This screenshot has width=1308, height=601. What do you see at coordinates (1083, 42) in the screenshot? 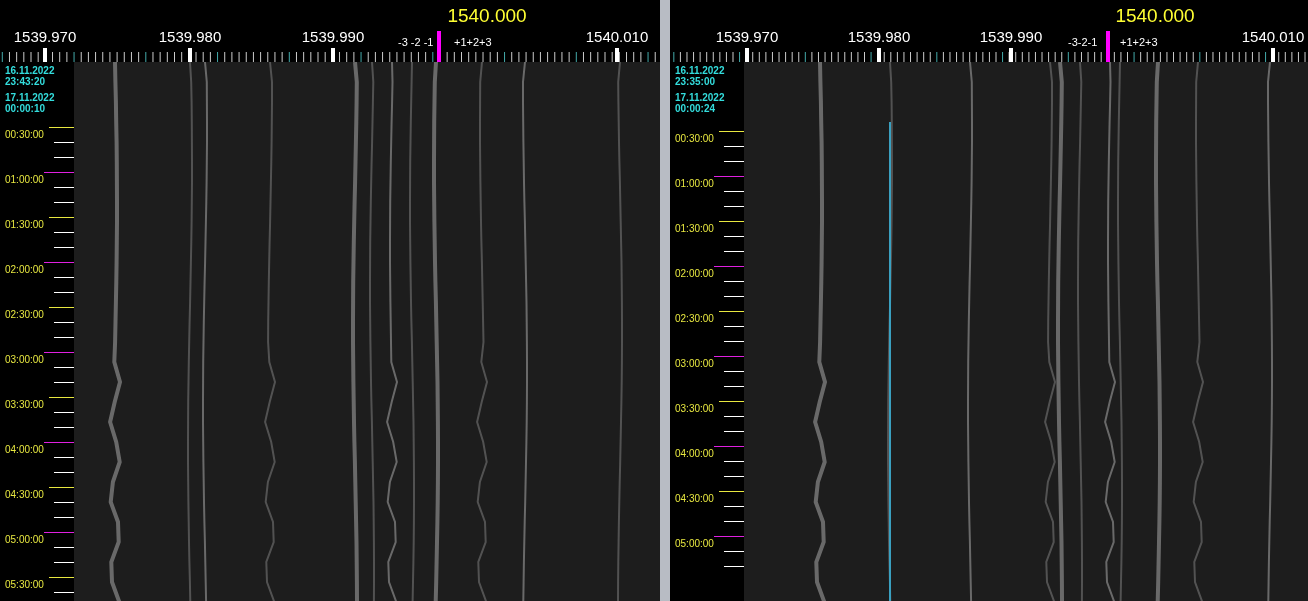
I see `offset-label: -3-2-1` at bounding box center [1083, 42].